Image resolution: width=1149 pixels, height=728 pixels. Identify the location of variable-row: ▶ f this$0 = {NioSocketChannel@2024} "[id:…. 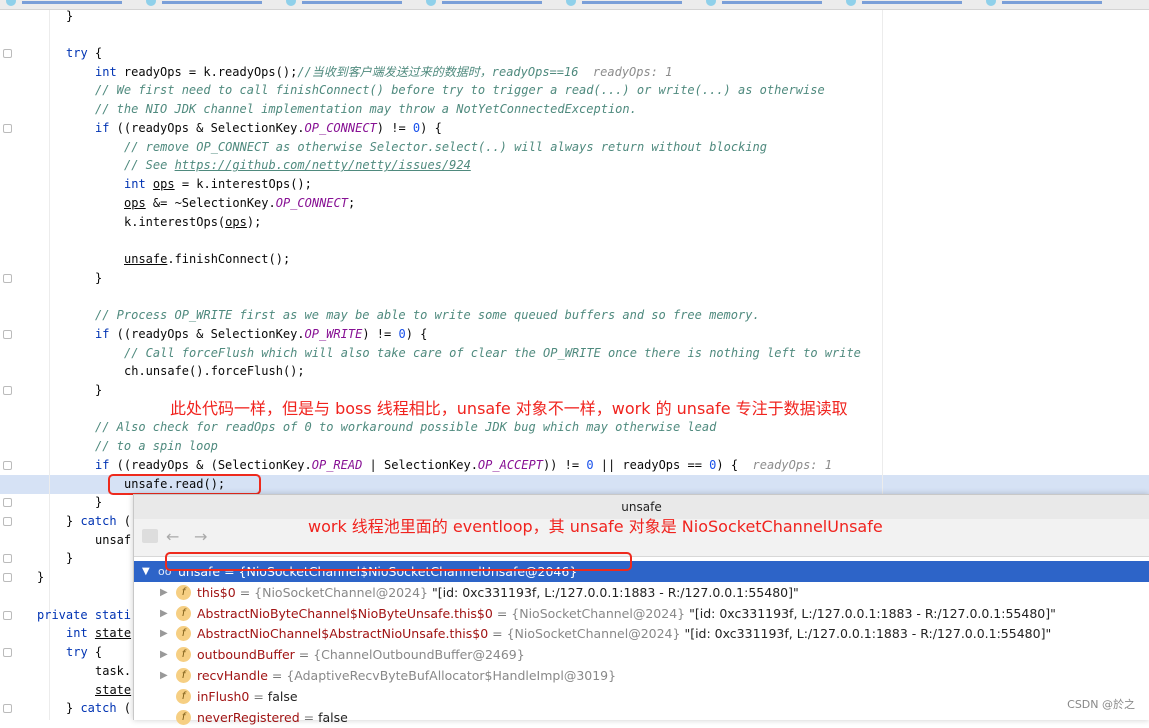
(641, 592).